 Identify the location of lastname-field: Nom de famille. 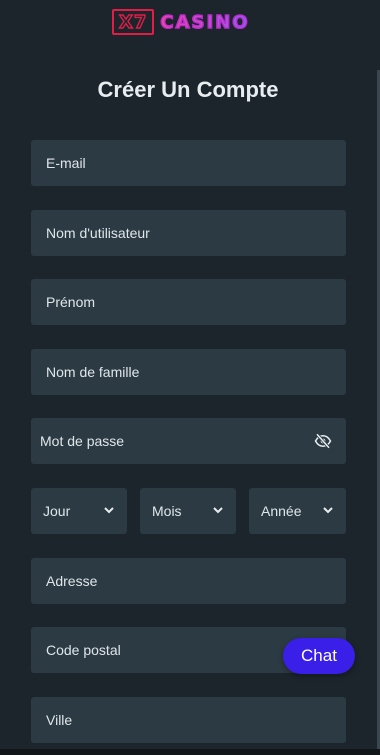
(188, 372).